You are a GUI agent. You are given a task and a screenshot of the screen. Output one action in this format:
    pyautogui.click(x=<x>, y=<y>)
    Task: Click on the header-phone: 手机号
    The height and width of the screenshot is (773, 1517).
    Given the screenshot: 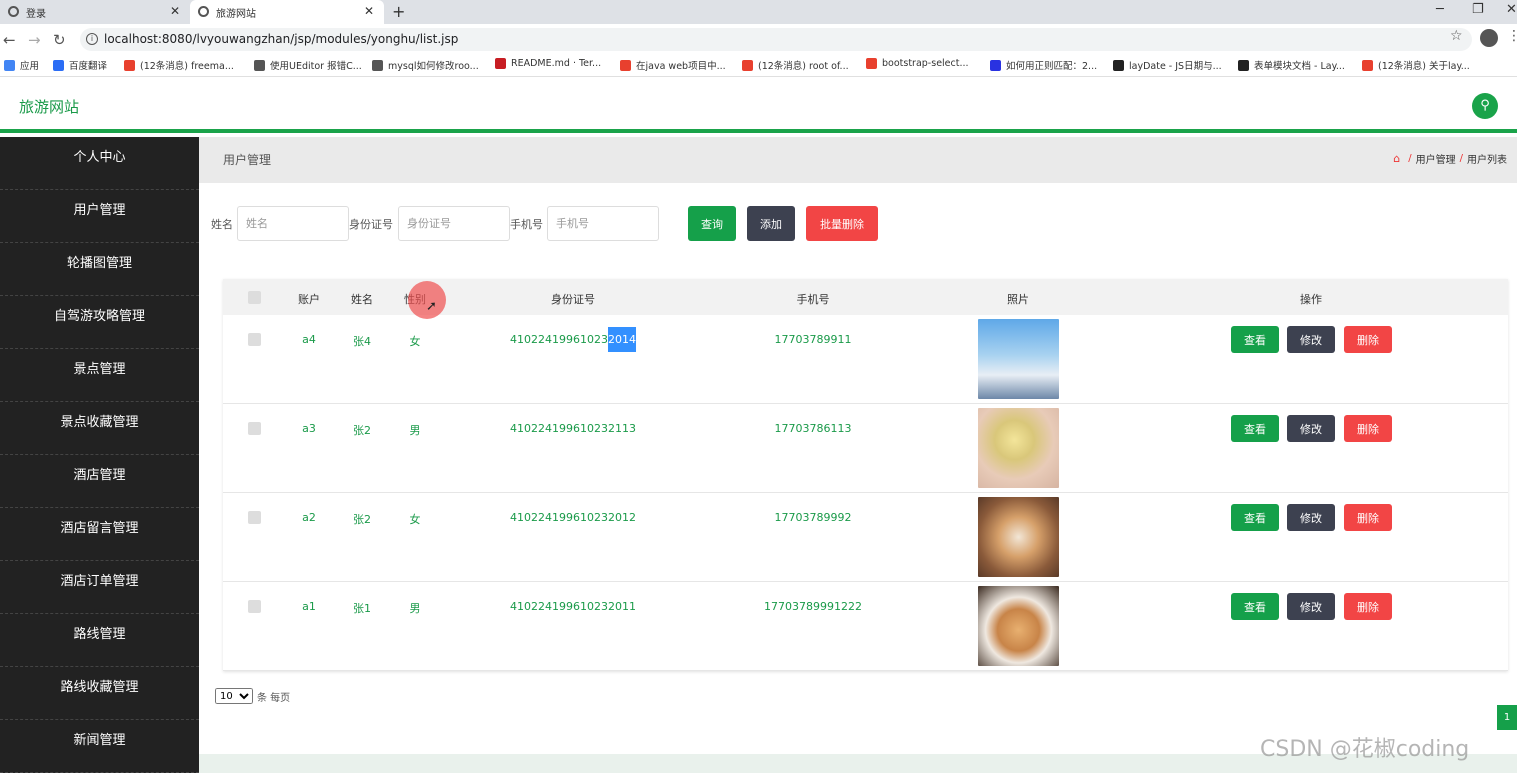 What is the action you would take?
    pyautogui.click(x=813, y=299)
    